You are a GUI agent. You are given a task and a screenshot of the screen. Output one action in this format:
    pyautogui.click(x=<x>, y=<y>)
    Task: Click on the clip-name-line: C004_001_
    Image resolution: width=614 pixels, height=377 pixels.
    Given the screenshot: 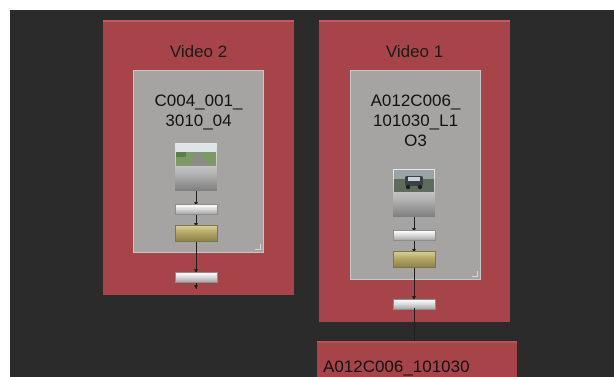 What is the action you would take?
    pyautogui.click(x=198, y=100)
    